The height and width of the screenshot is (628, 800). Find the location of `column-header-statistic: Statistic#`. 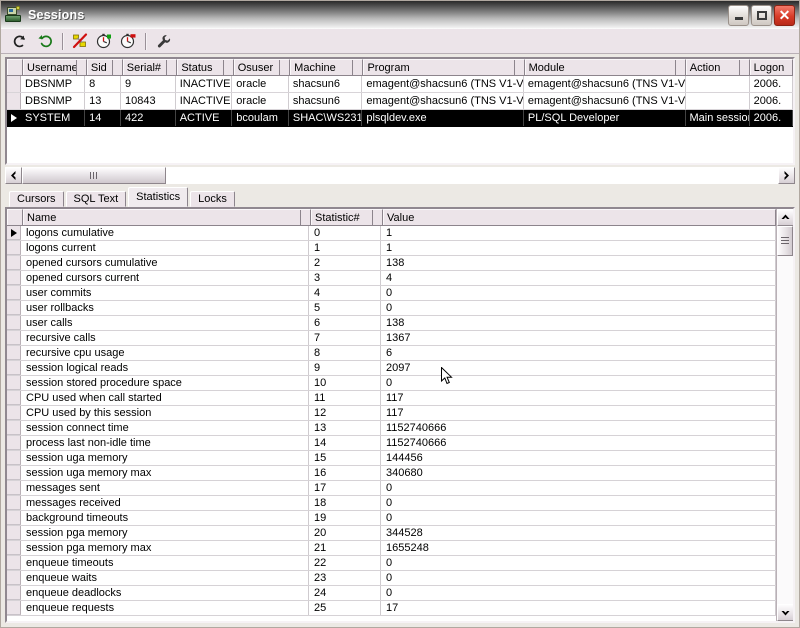

column-header-statistic: Statistic# is located at coordinates (347, 217).